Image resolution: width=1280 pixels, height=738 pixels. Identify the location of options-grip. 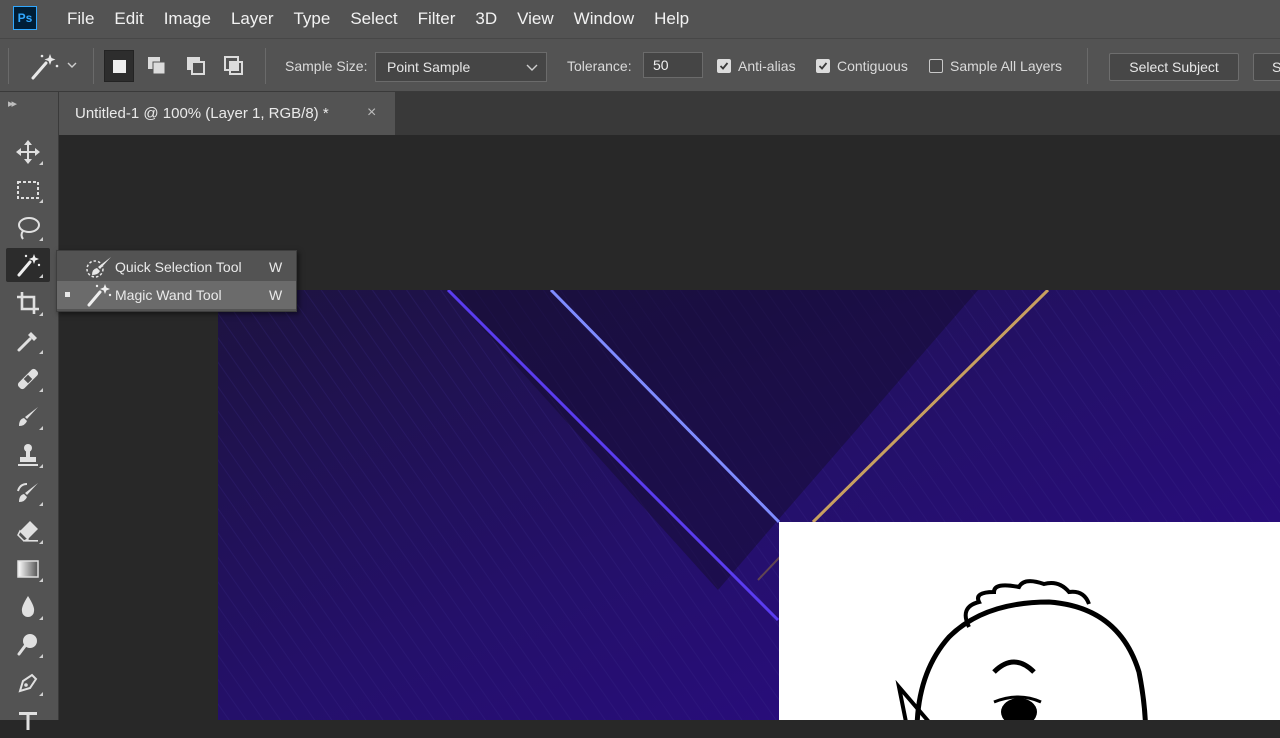
(8, 66).